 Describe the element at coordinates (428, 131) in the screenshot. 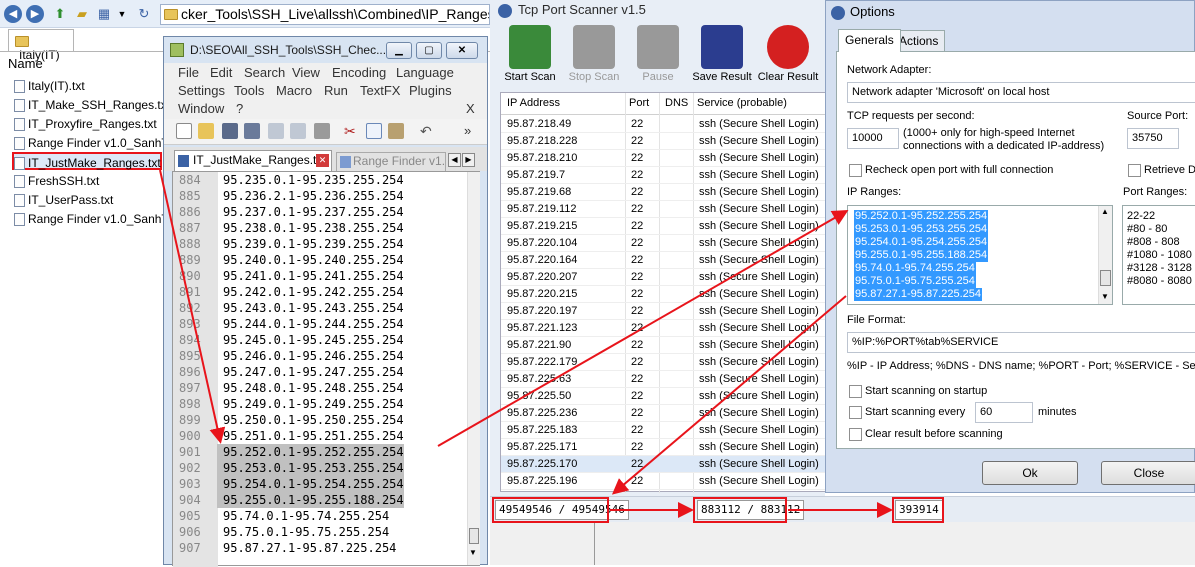

I see `undo-icon: ↶` at that location.